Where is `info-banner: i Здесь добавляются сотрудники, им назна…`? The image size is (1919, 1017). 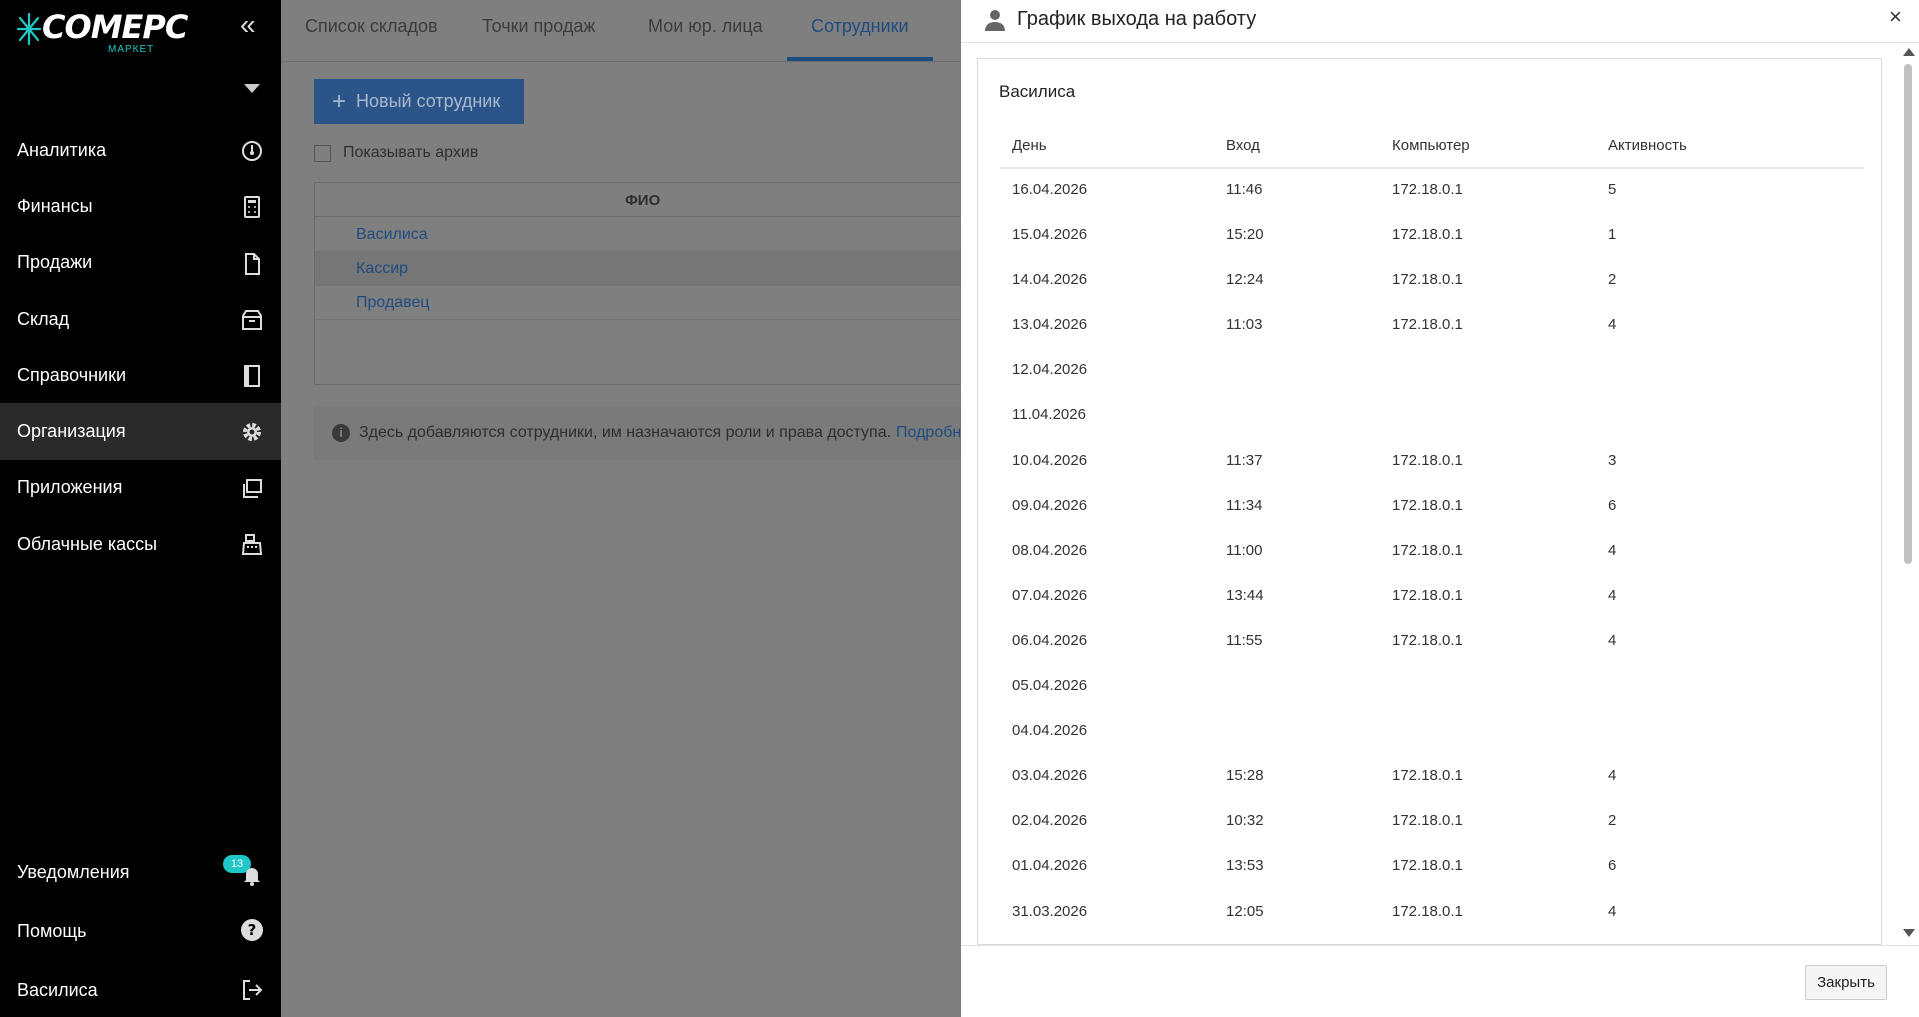
info-banner: i Здесь добавляются сотрудники, им назна… is located at coordinates (639, 433).